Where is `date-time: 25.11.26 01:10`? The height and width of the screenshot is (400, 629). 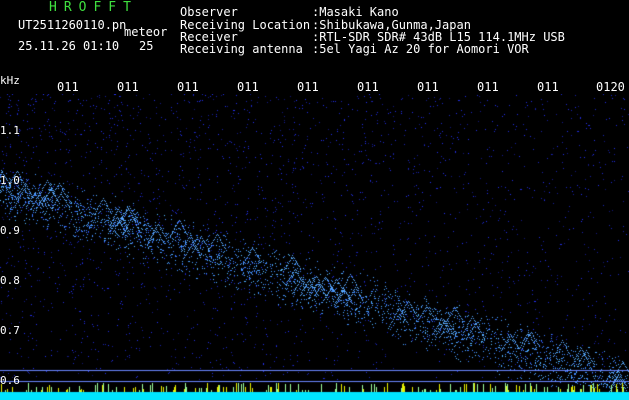
date-time: 25.11.26 01:10 is located at coordinates (69, 46).